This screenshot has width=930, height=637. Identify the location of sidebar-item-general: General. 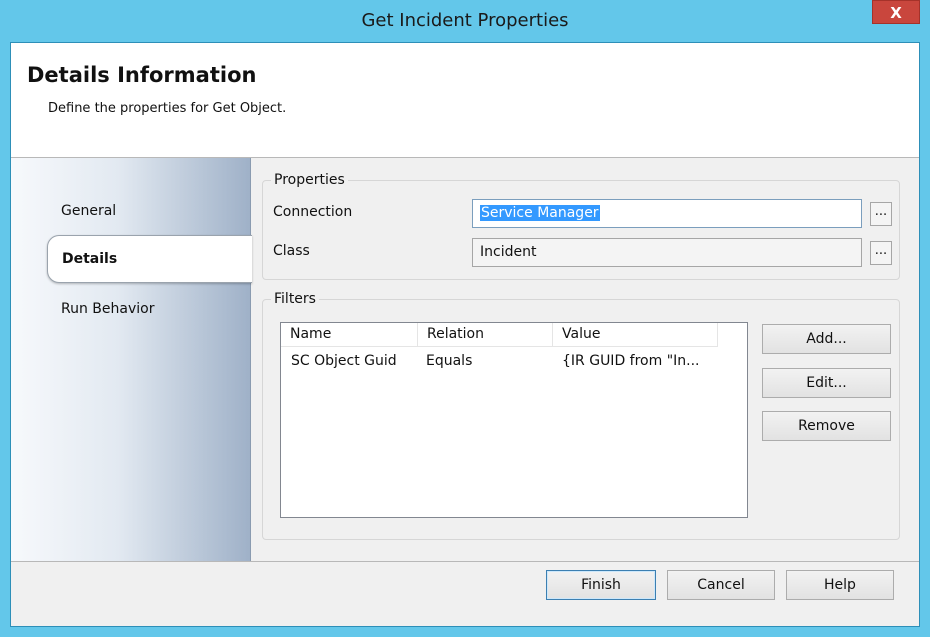
(88, 211).